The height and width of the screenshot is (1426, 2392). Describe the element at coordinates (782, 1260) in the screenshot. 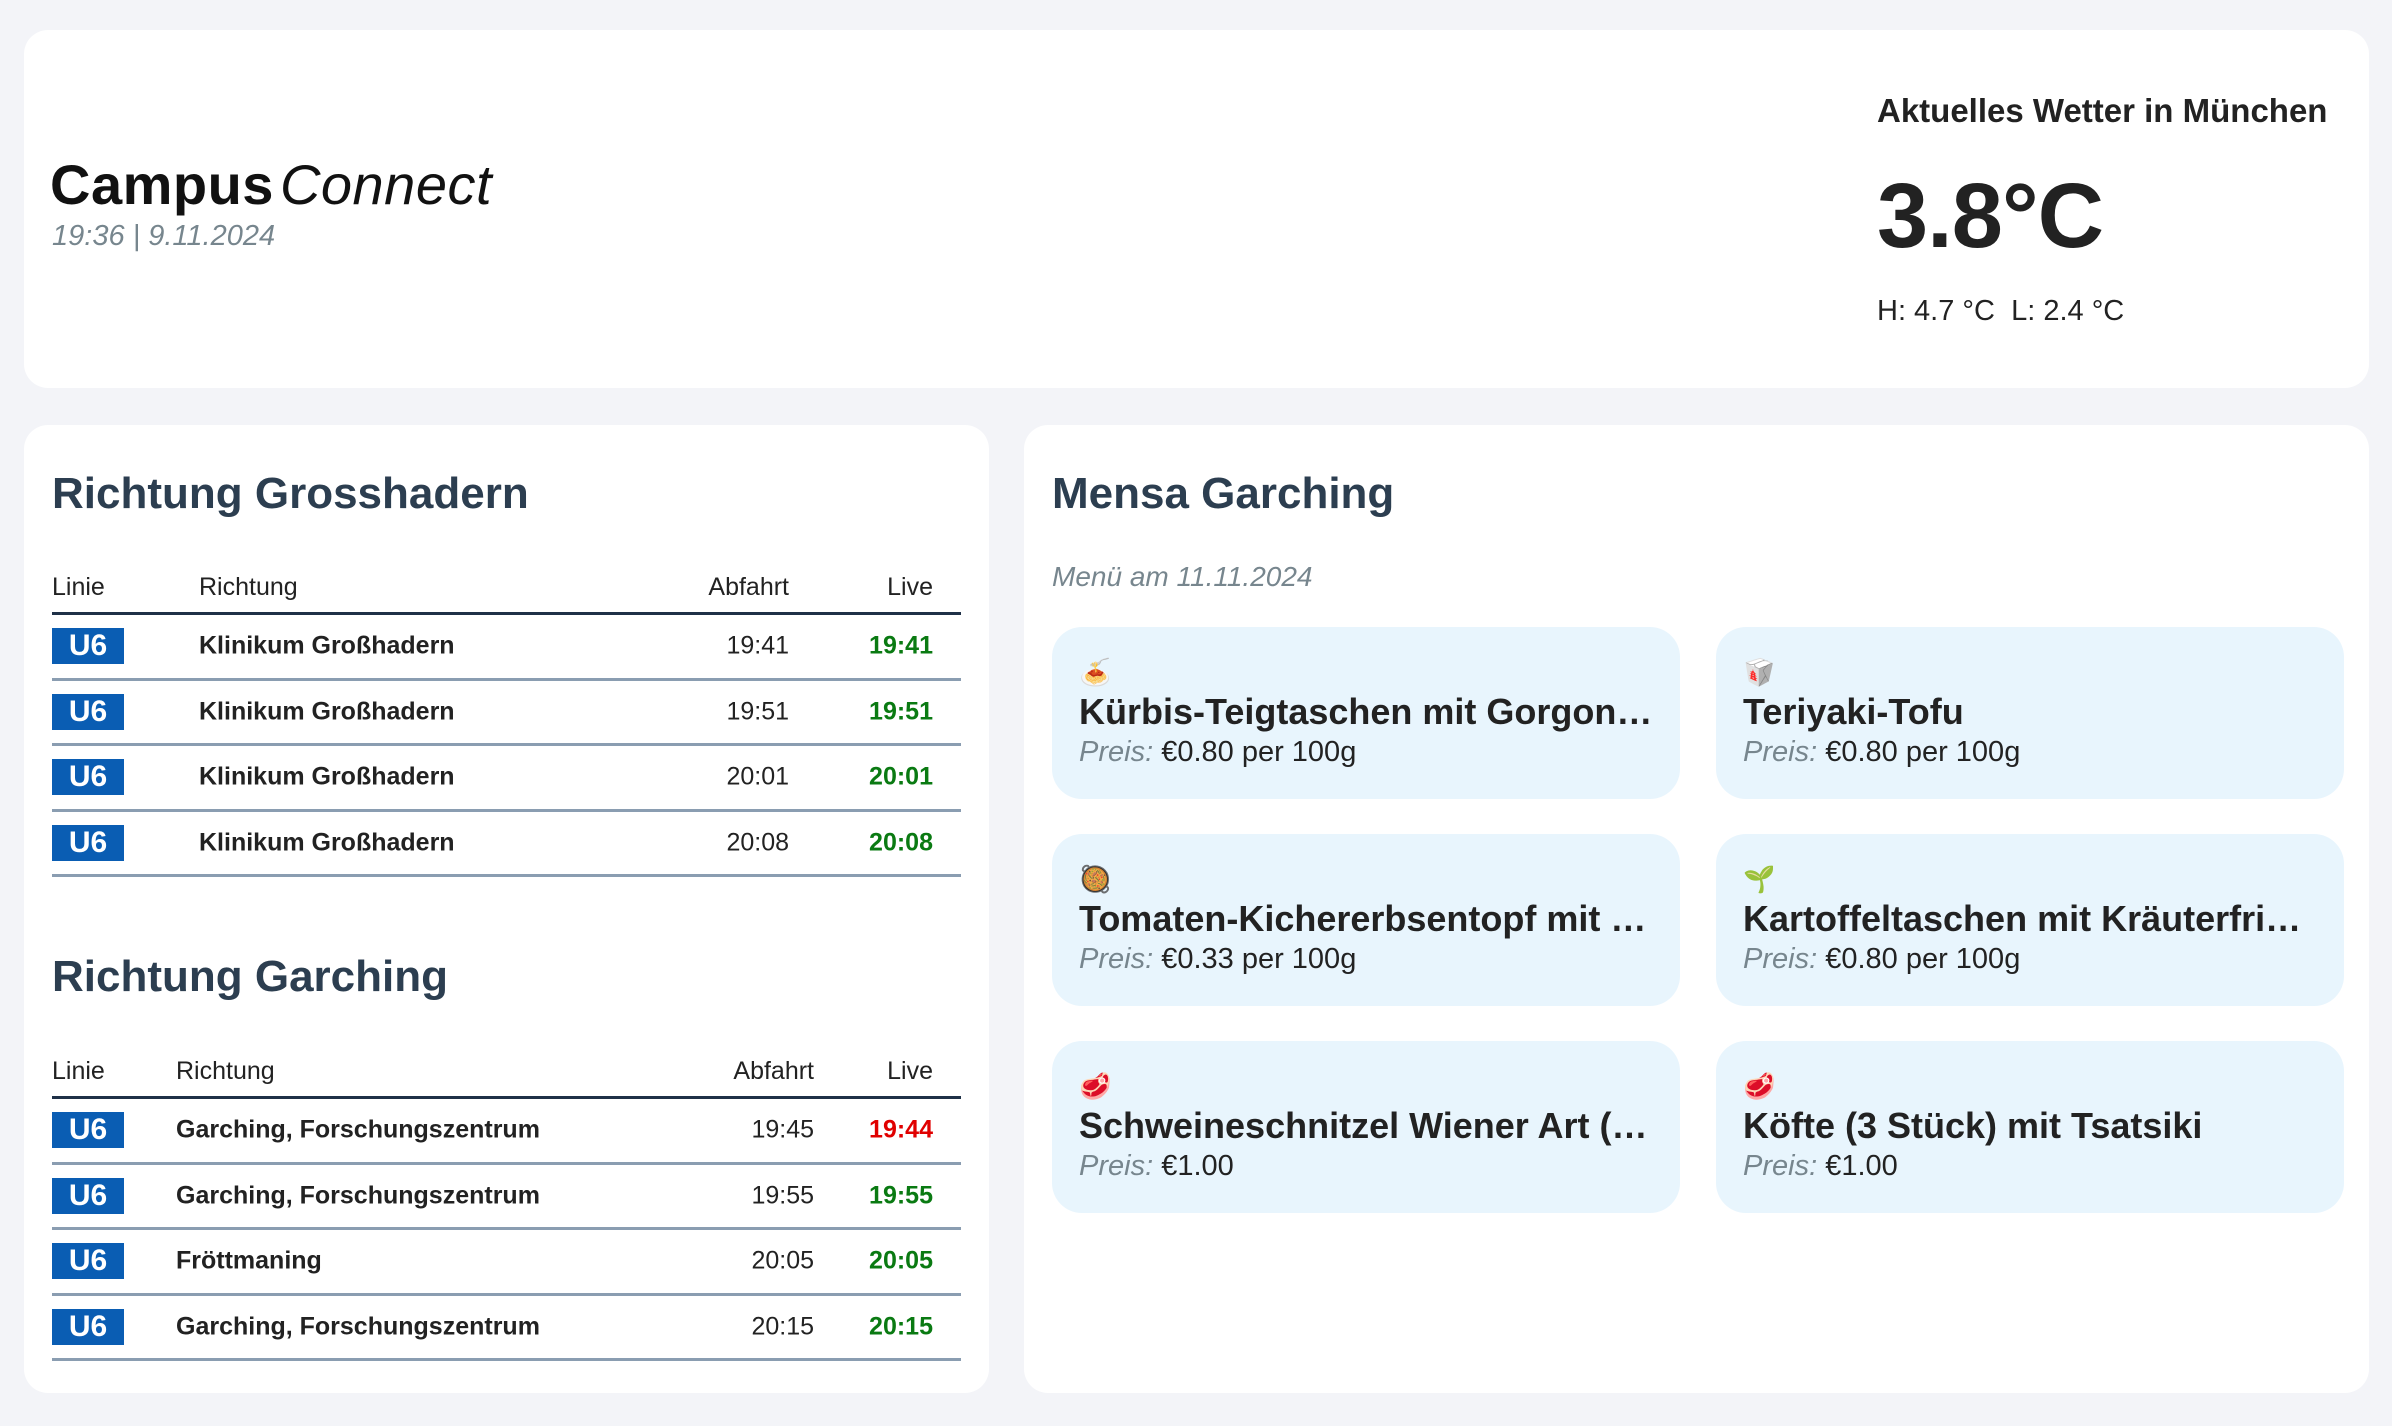

I see `scheduled-time: 20:05` at that location.